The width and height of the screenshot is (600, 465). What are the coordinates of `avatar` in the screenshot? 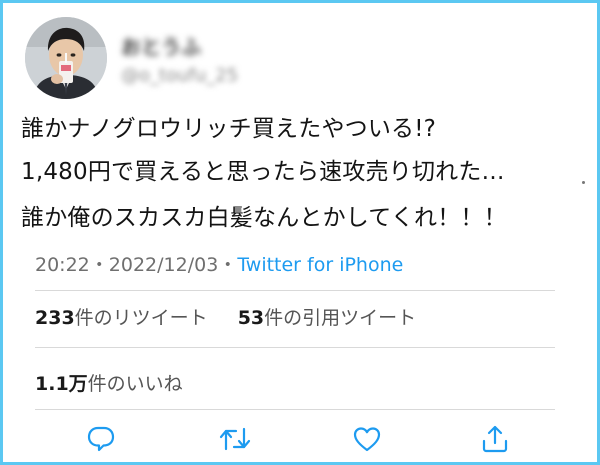 It's located at (66, 58).